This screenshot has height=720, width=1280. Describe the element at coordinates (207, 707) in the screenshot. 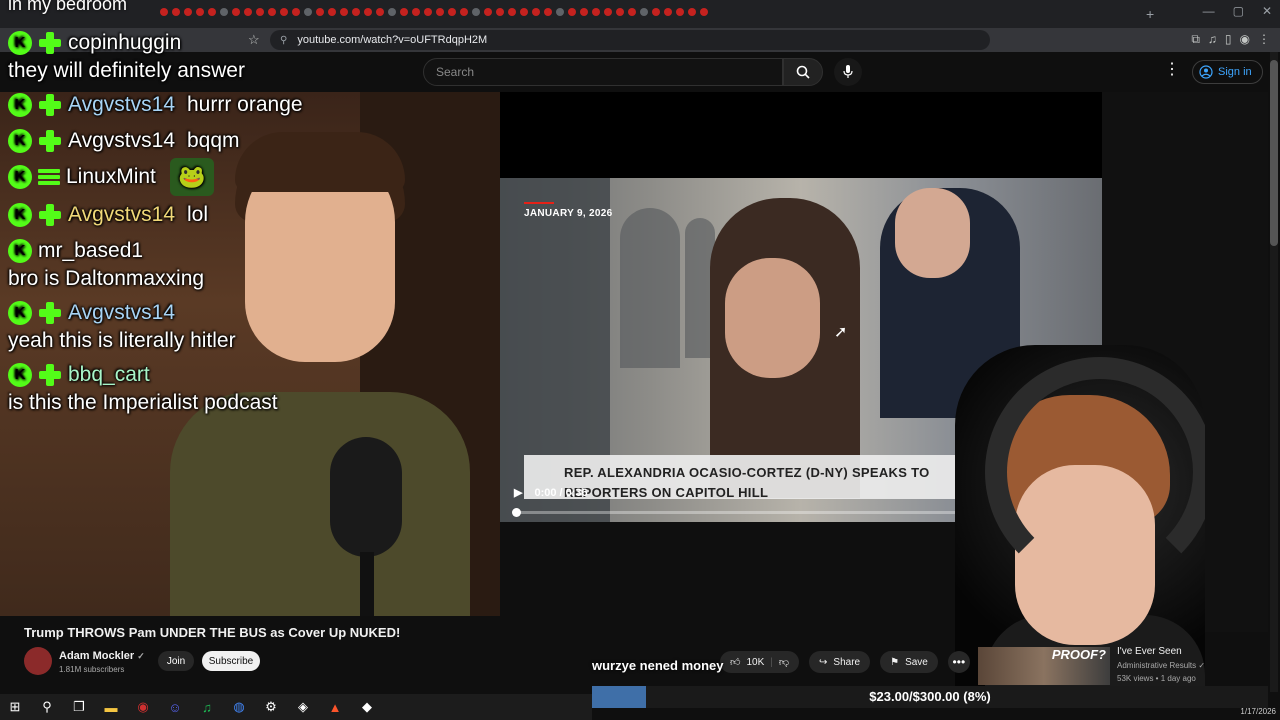

I see `spotify-icon: ♫` at that location.